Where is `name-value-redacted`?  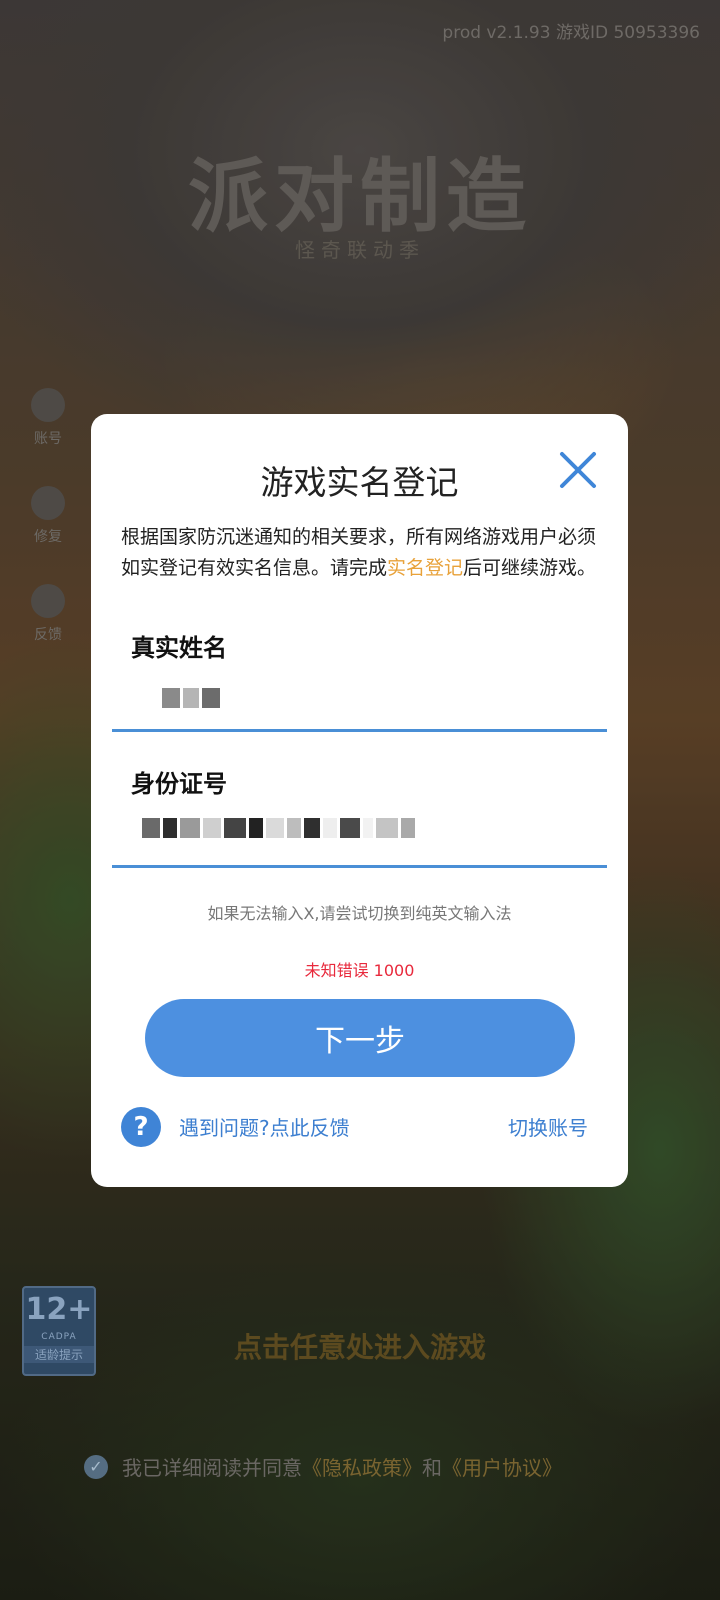
name-value-redacted is located at coordinates (191, 698).